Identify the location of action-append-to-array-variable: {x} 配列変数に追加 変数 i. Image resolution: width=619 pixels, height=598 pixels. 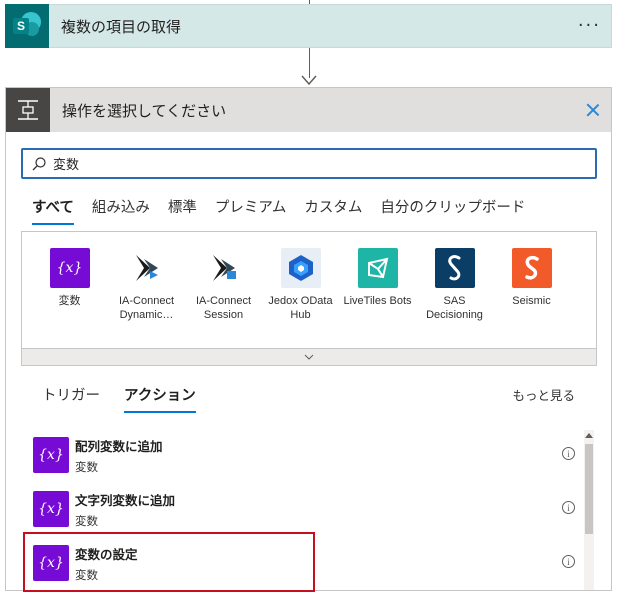
(309, 455).